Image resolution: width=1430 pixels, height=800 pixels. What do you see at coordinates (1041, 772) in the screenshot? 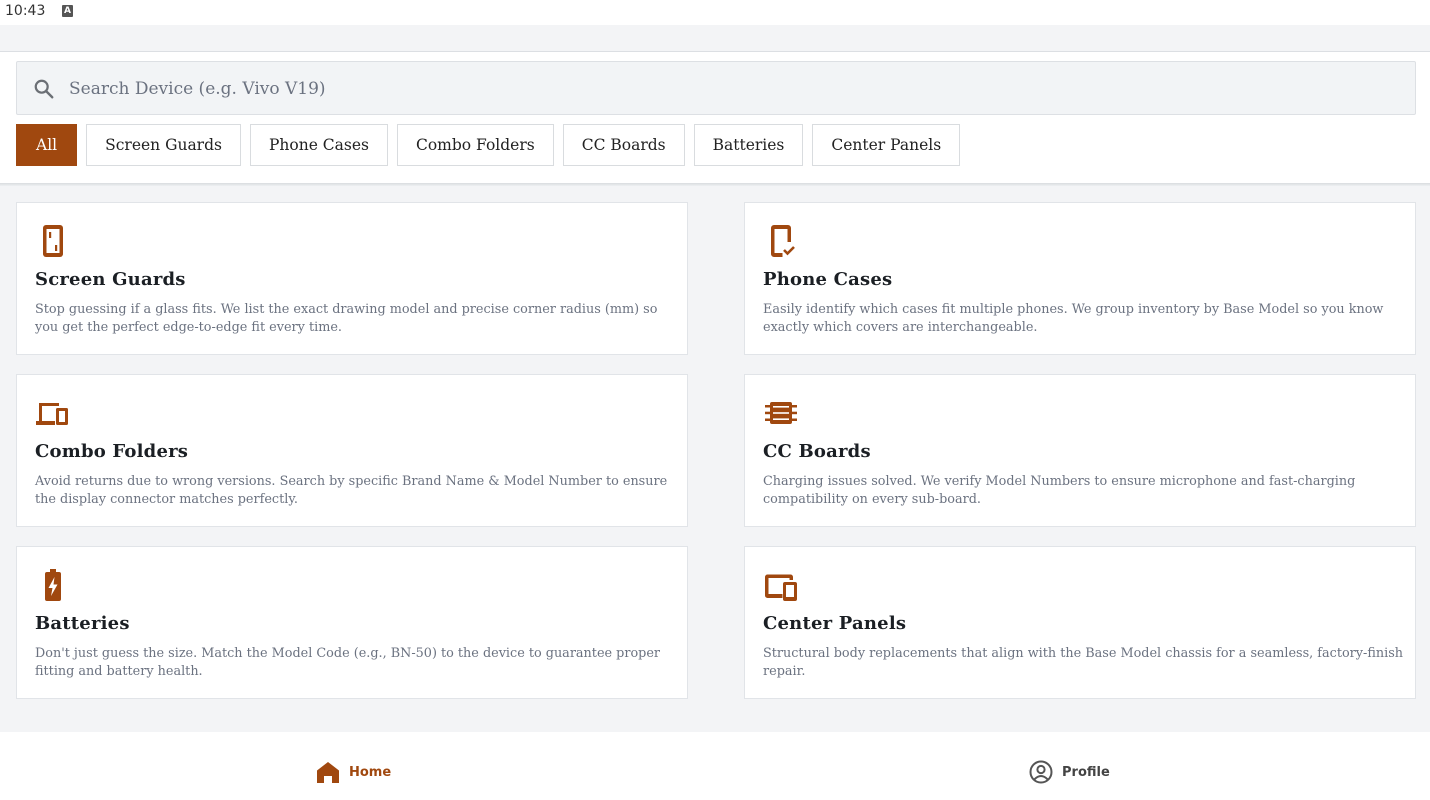
I see `profile-icon` at bounding box center [1041, 772].